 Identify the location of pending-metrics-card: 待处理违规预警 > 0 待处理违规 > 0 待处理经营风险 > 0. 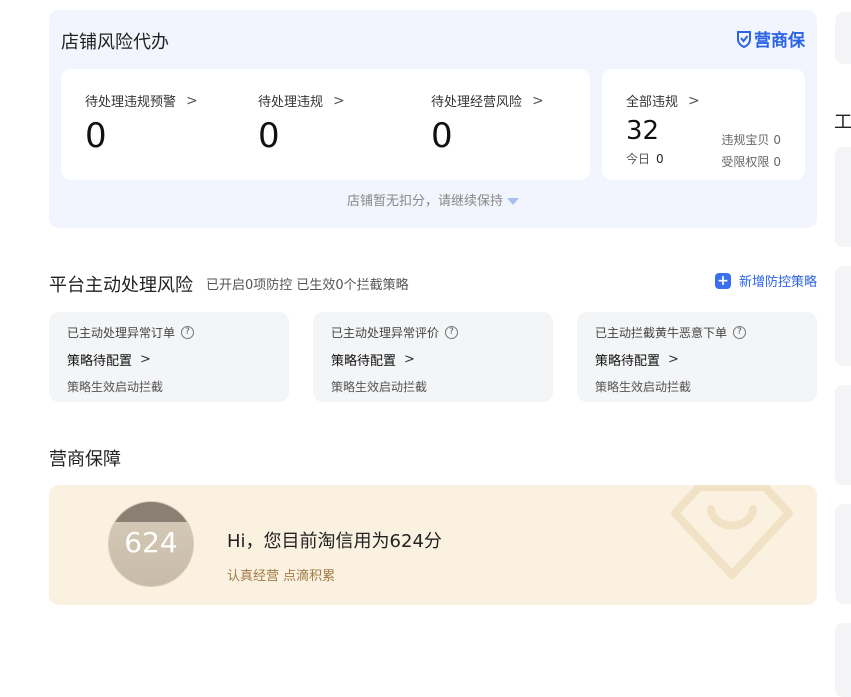
(325, 124).